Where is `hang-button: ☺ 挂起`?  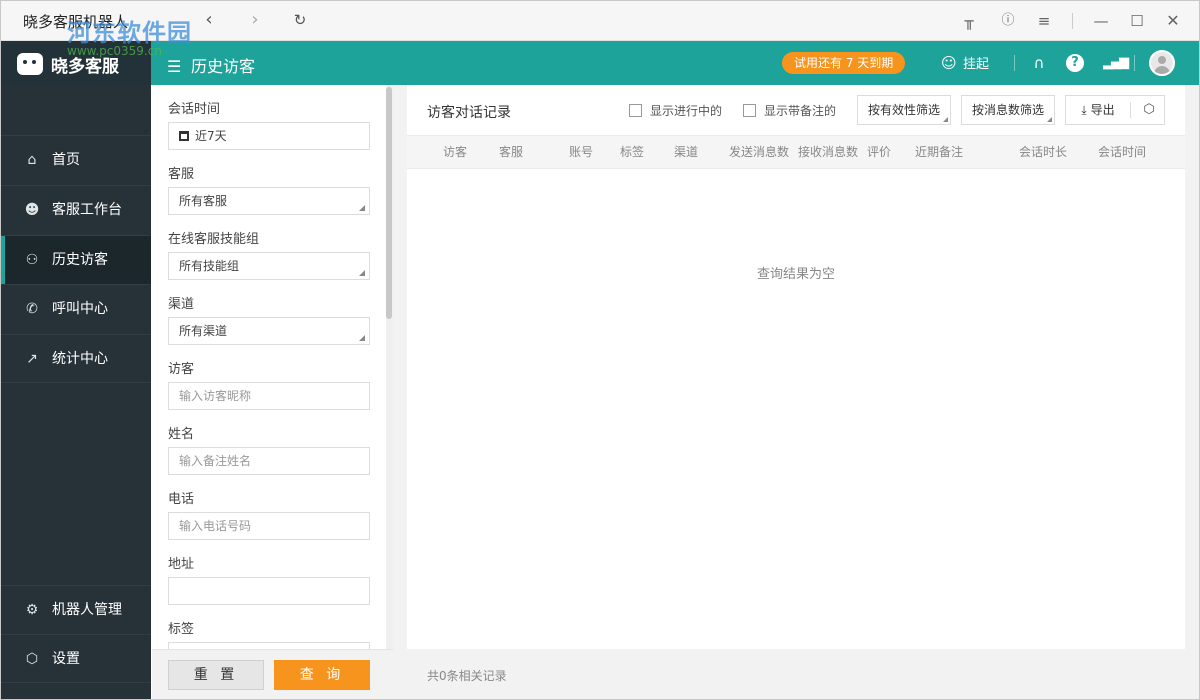
hang-button: ☺ 挂起 is located at coordinates (965, 64).